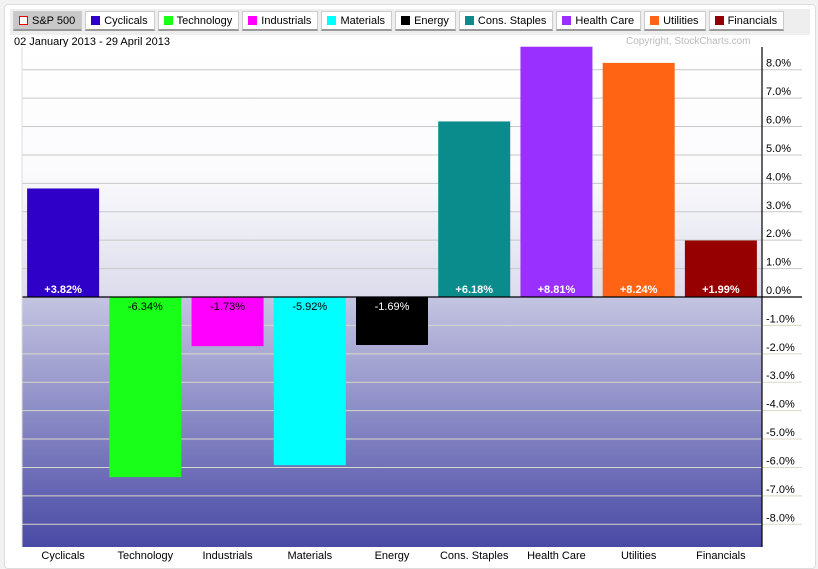 This screenshot has height=569, width=818. Describe the element at coordinates (778, 234) in the screenshot. I see `y-tick-label: 2.0%` at that location.